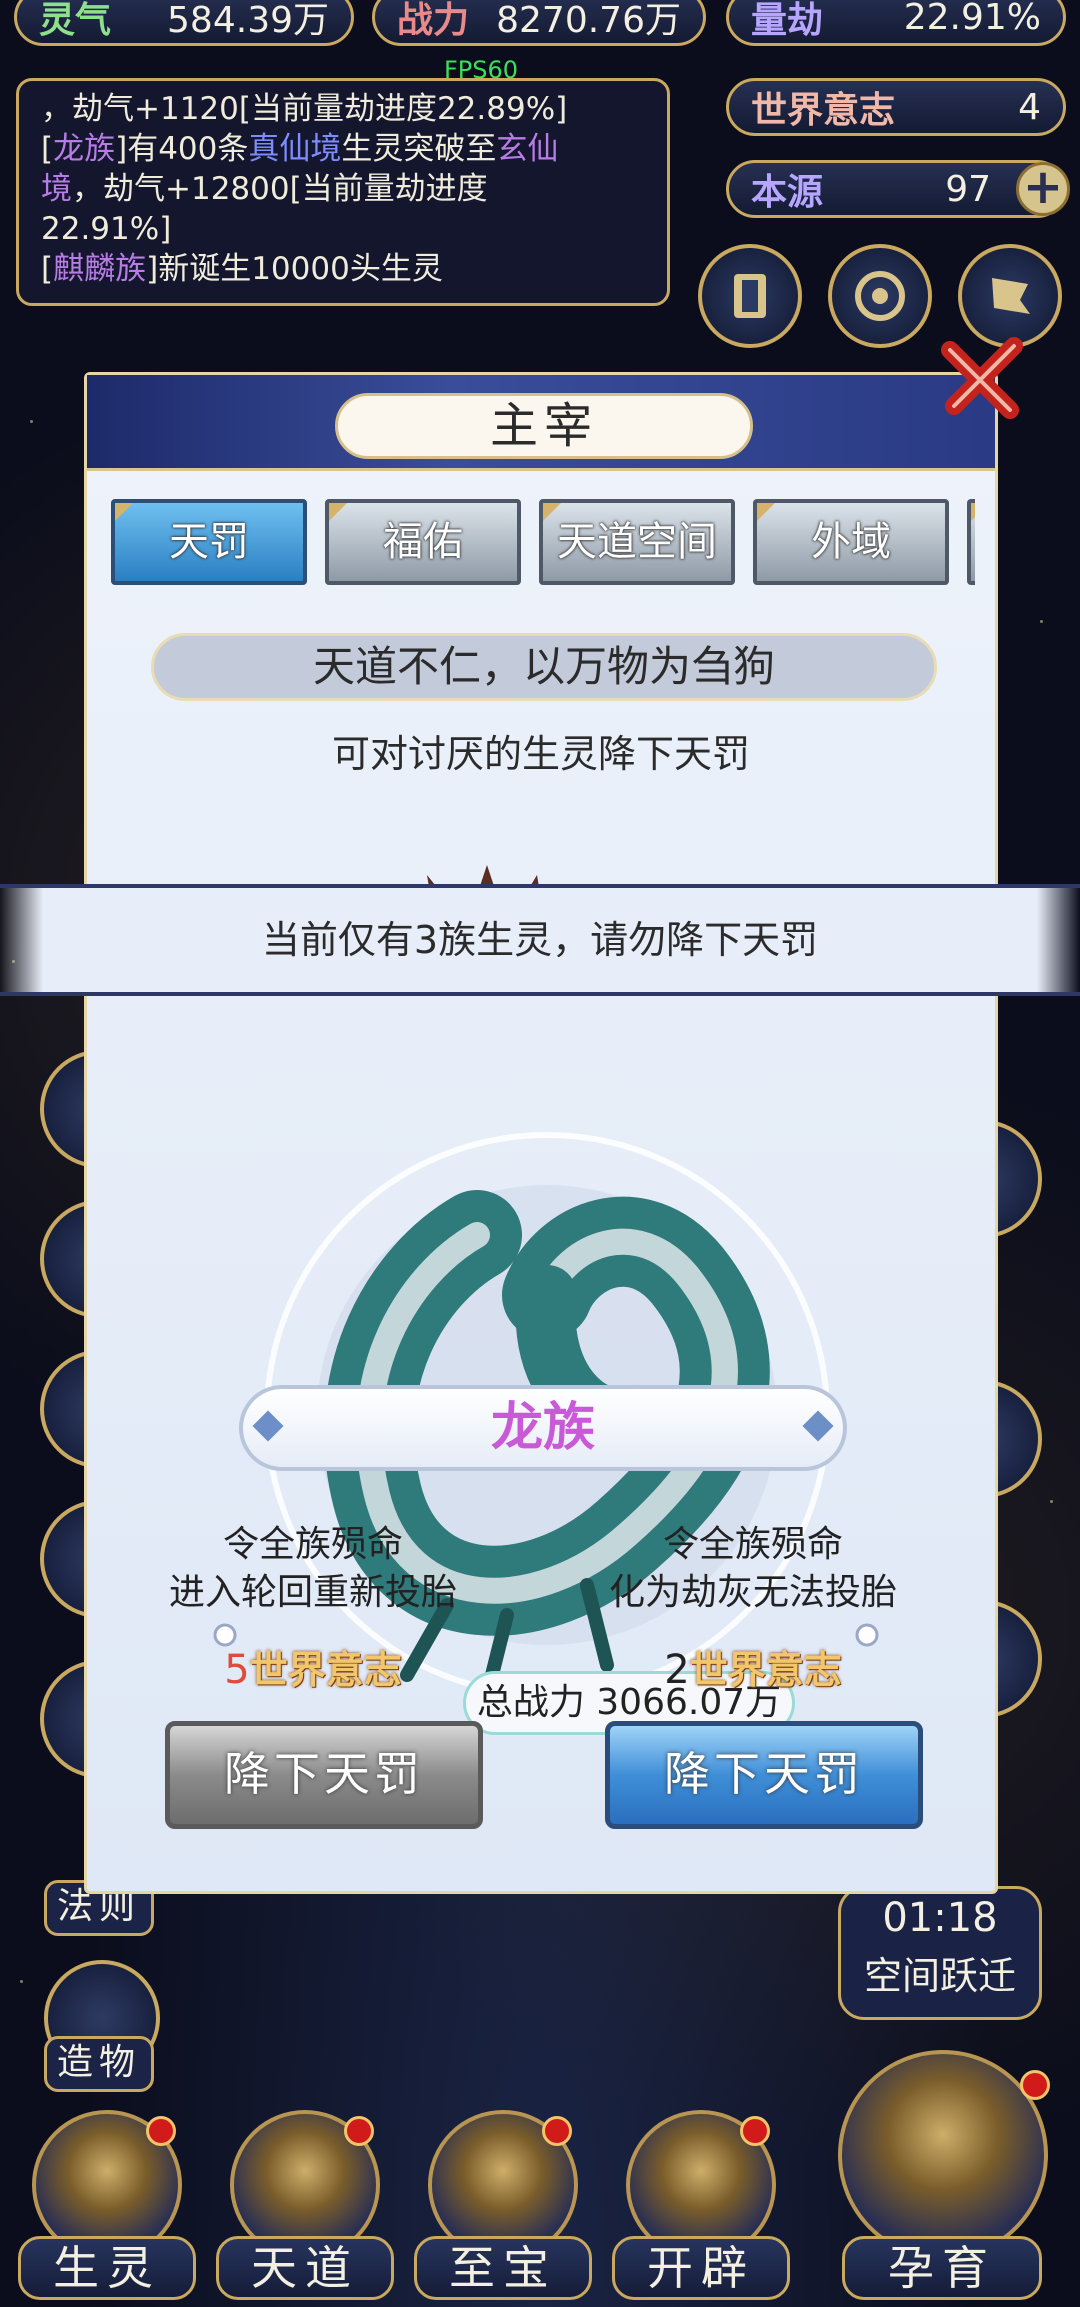 The image size is (1080, 2307). I want to click on liangjie-label: 量劫, so click(787, 20).